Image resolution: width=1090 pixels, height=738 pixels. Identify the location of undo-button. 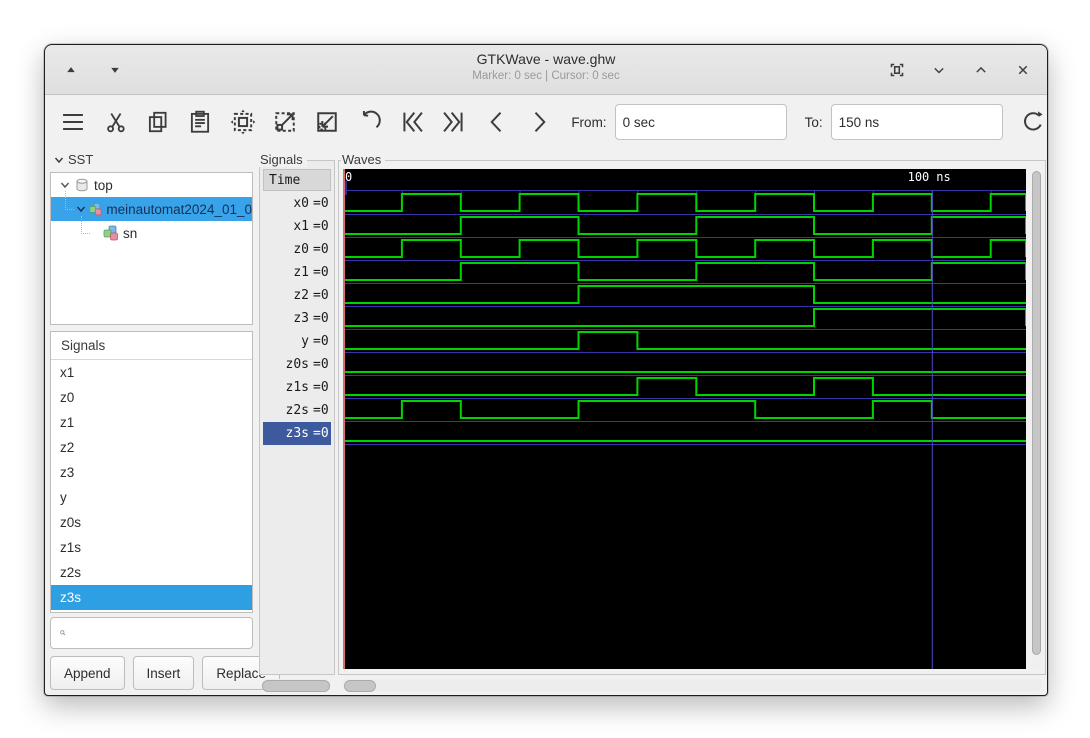
(370, 122).